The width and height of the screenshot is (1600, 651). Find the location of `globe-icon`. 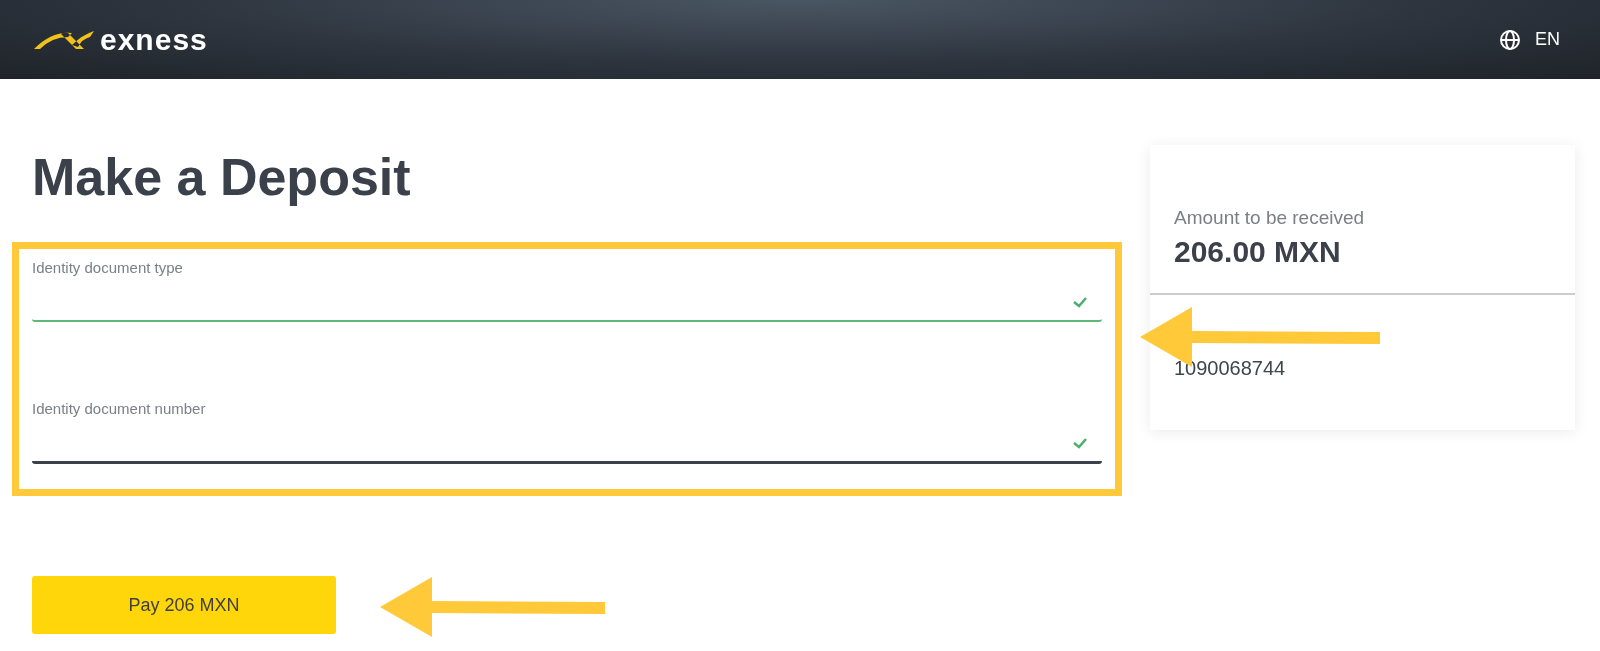

globe-icon is located at coordinates (1510, 39).